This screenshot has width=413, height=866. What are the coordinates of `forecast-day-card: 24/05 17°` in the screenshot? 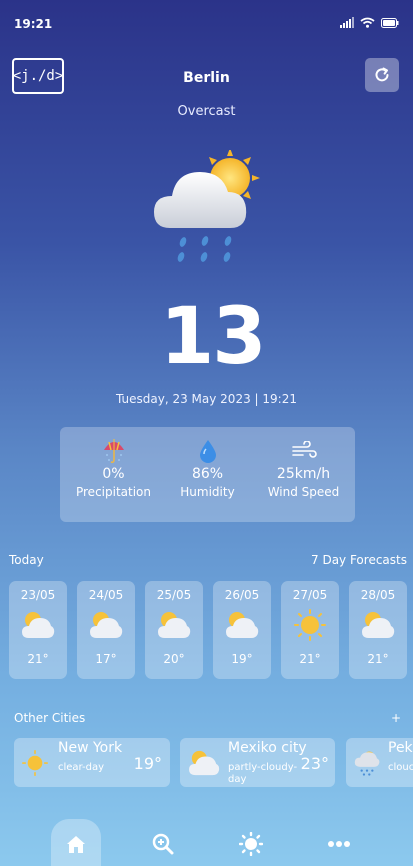 It's located at (106, 630).